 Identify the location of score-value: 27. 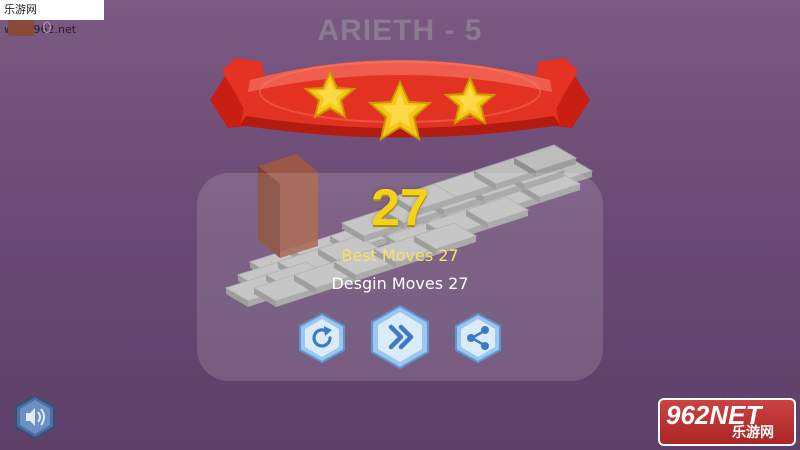
(400, 208).